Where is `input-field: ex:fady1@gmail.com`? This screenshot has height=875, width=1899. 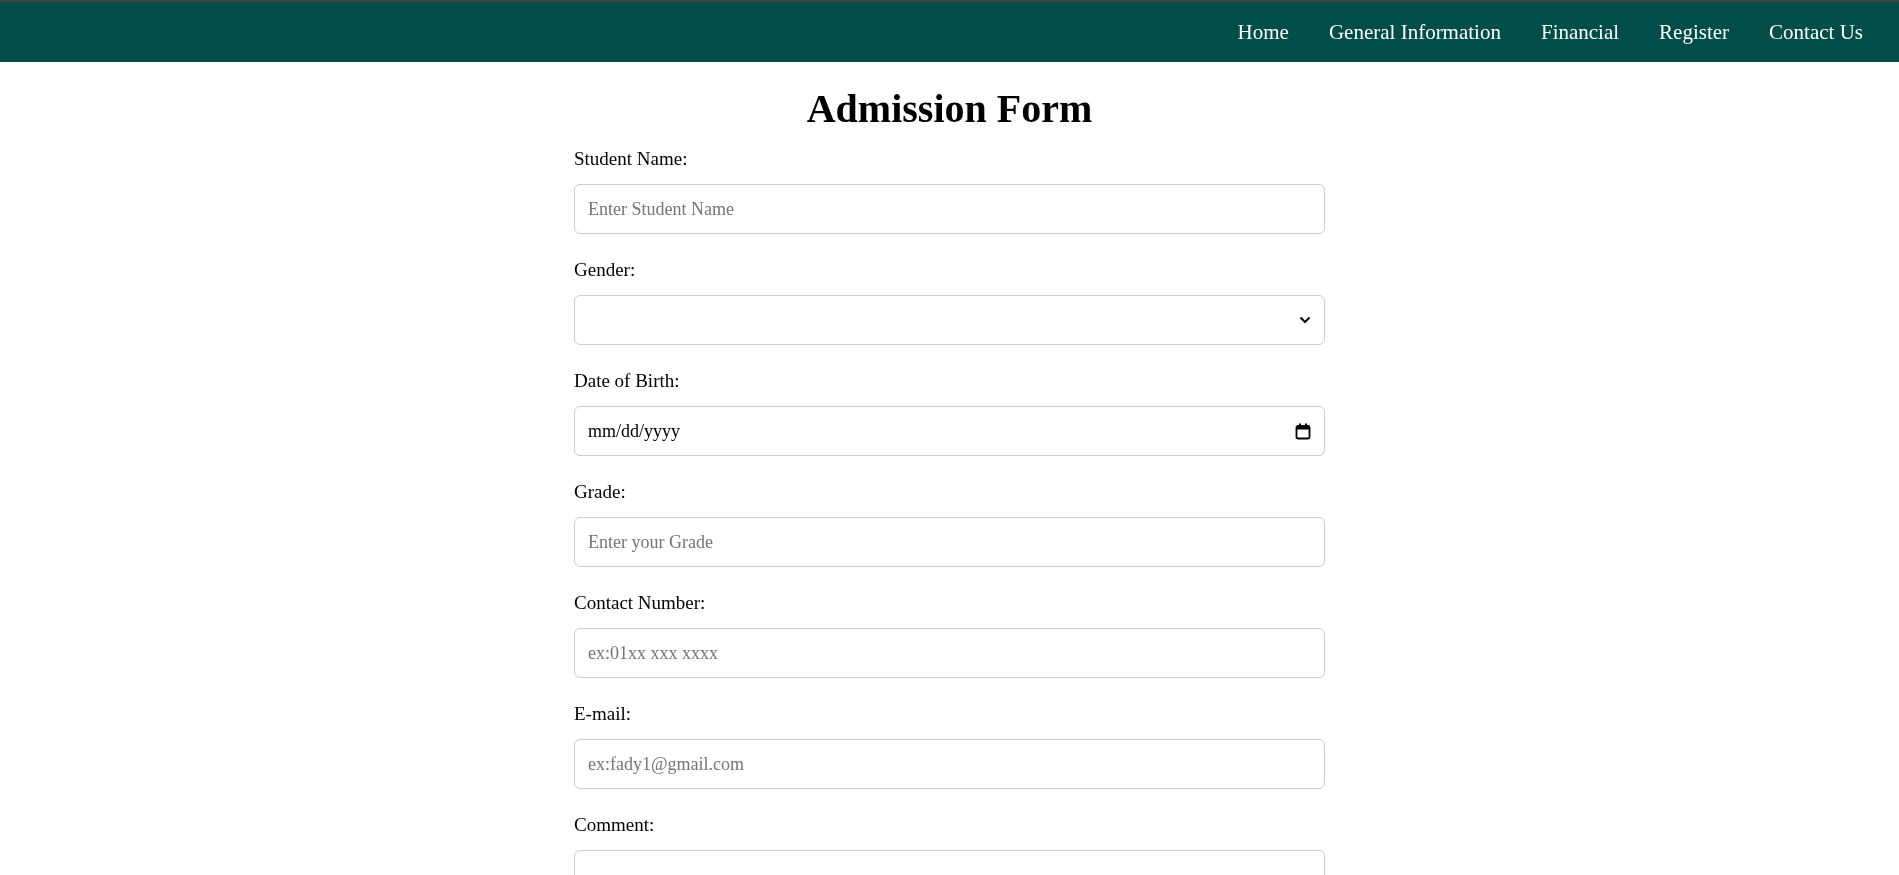
input-field: ex:fady1@gmail.com is located at coordinates (949, 764).